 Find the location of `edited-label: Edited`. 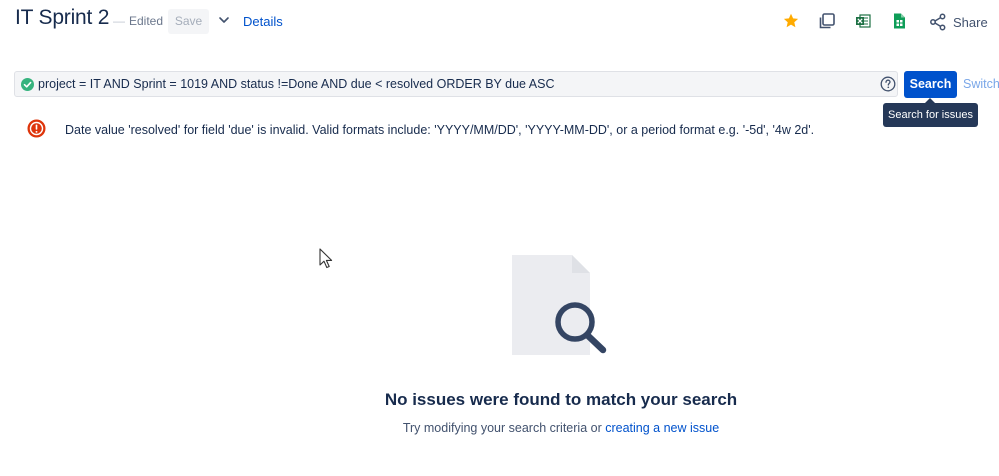

edited-label: Edited is located at coordinates (146, 21).